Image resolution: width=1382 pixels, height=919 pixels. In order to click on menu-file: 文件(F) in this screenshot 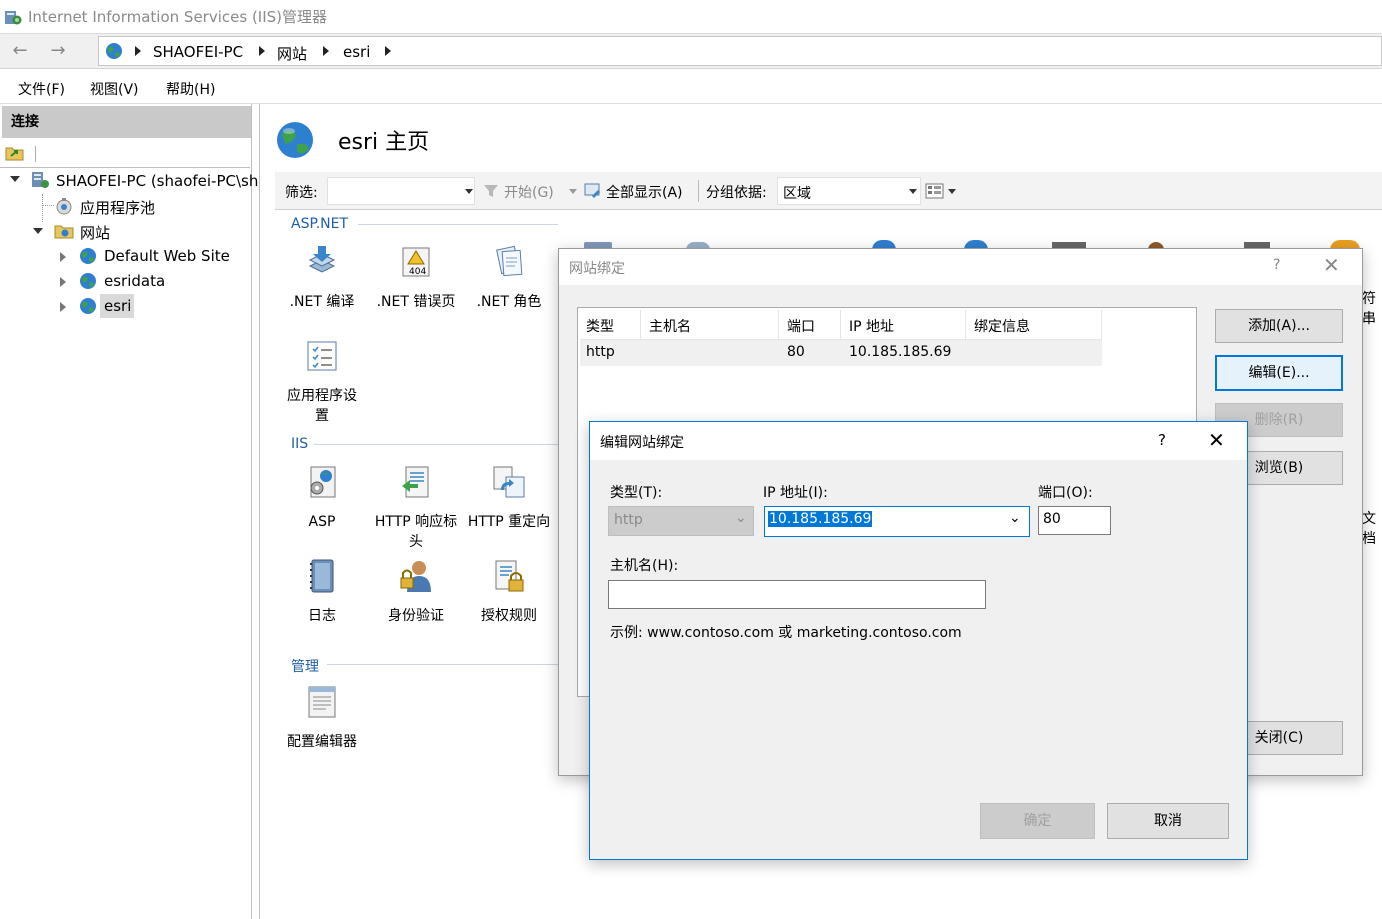, I will do `click(41, 89)`.